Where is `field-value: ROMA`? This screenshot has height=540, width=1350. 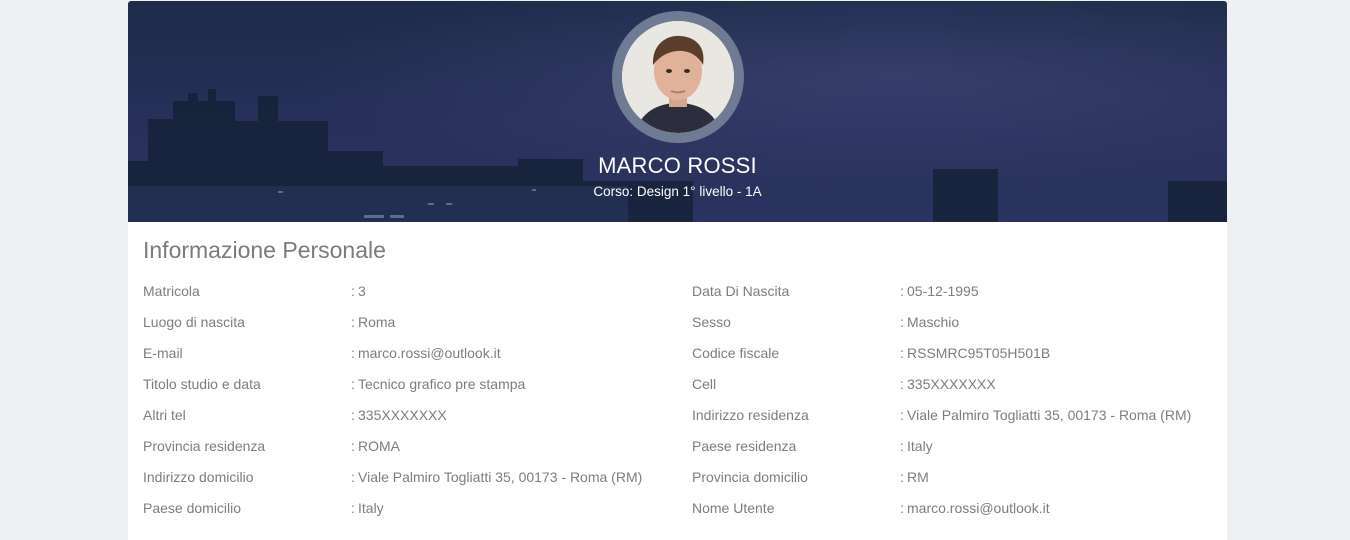 field-value: ROMA is located at coordinates (379, 446).